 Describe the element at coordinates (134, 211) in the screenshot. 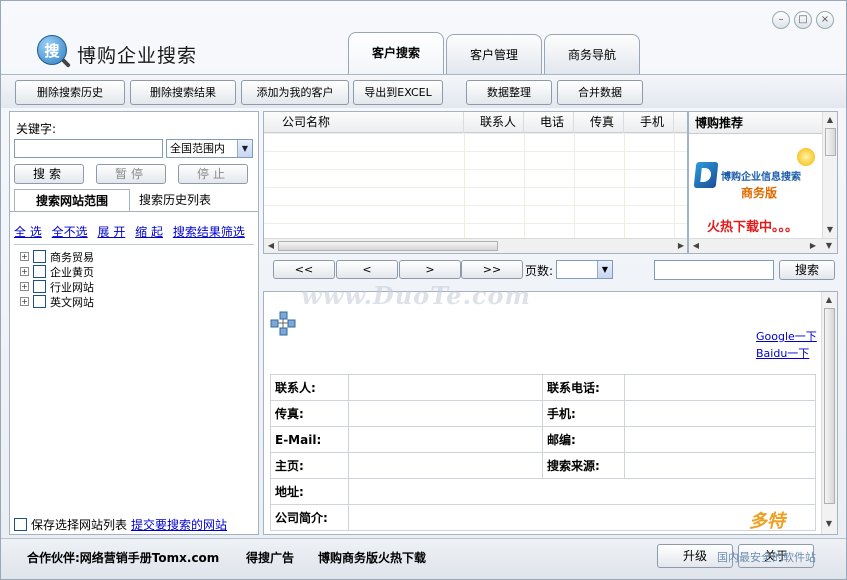

I see `tab-divider` at that location.